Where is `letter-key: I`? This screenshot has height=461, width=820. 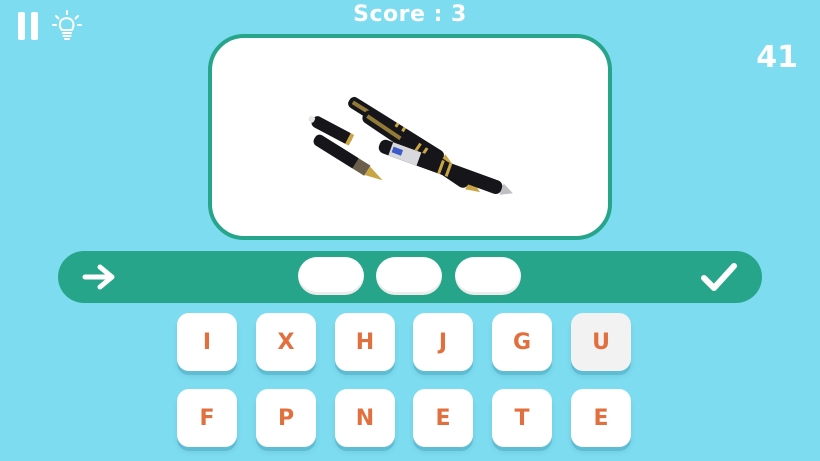
letter-key: I is located at coordinates (207, 342).